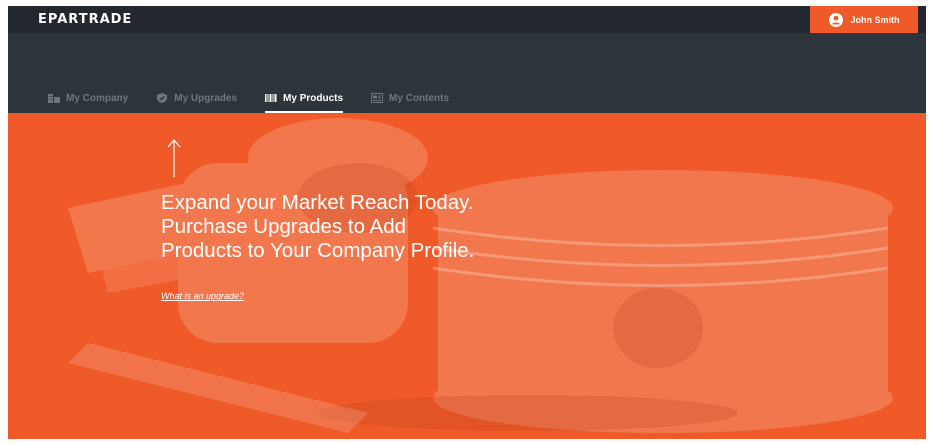 Image resolution: width=932 pixels, height=445 pixels. Describe the element at coordinates (85, 19) in the screenshot. I see `brand-logo: EPARTRADE` at that location.